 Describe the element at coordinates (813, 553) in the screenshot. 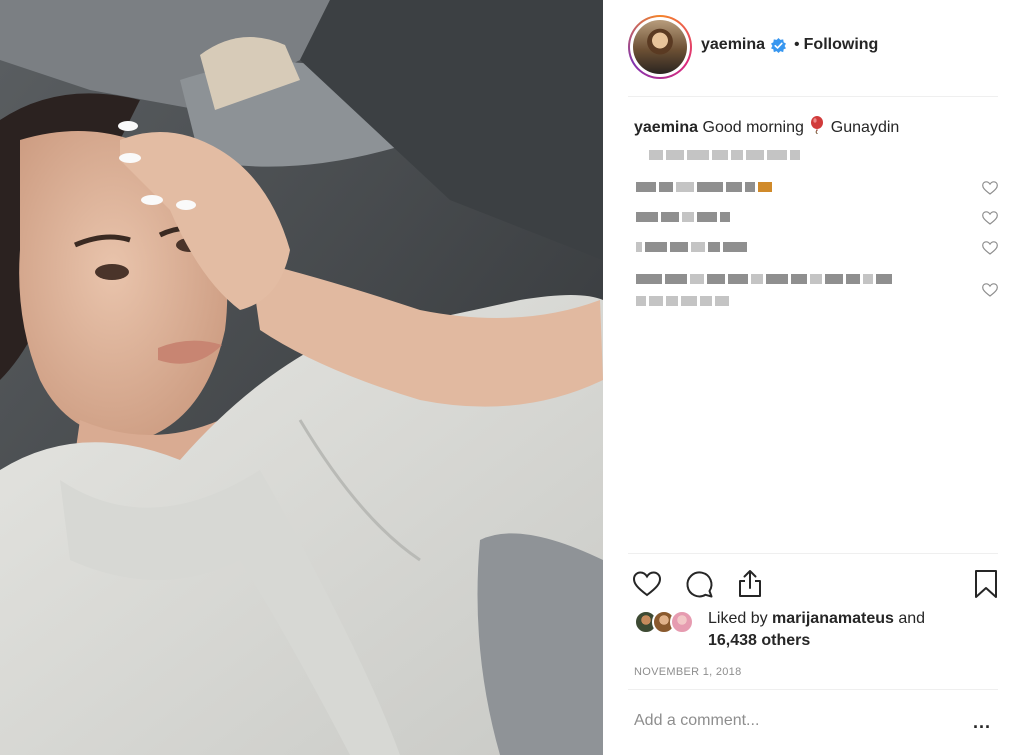

I see `actions-divider` at that location.